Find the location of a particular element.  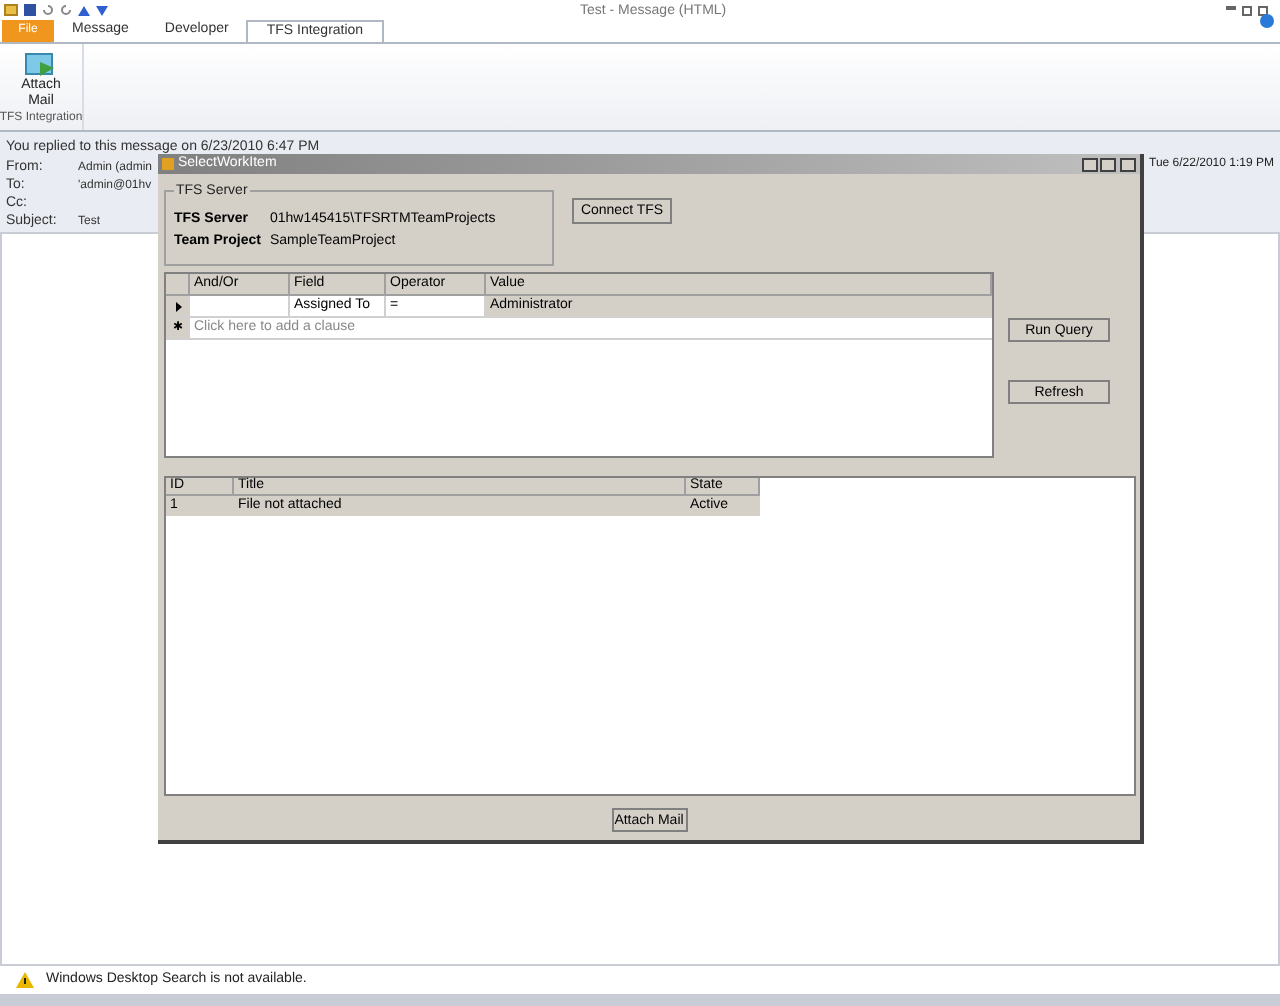

redo-icon is located at coordinates (66, 10).